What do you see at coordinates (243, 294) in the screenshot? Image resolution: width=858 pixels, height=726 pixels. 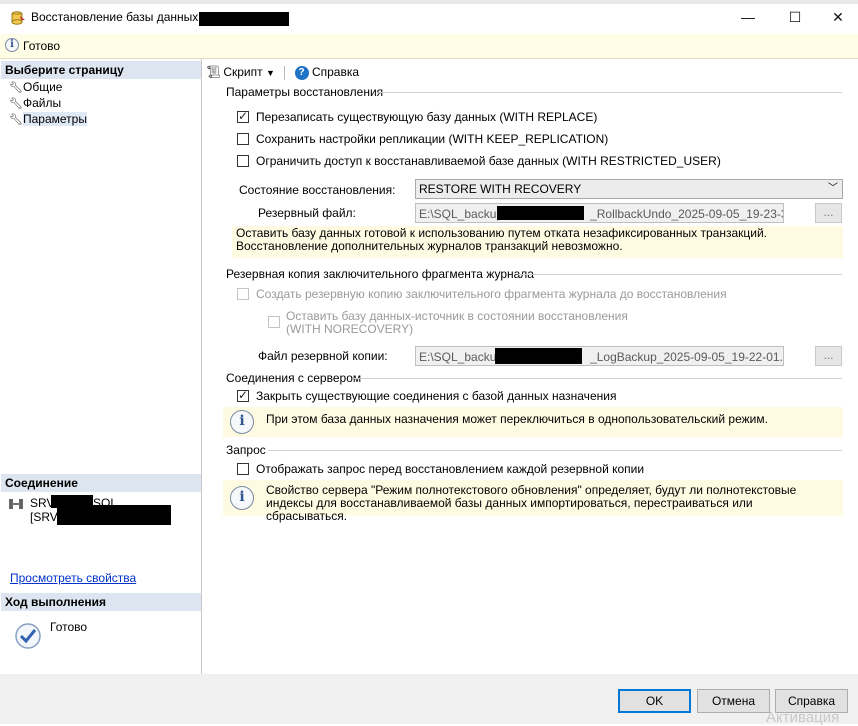 I see `tail-log-backup-checkbox` at bounding box center [243, 294].